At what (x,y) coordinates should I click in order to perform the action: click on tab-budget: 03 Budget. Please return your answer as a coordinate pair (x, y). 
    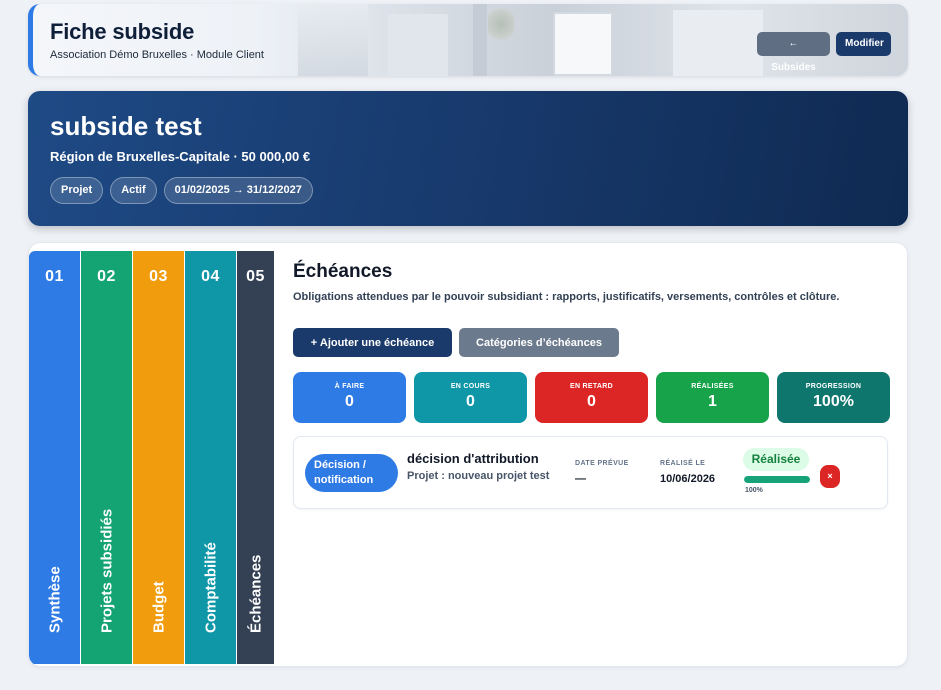
    Looking at the image, I should click on (158, 457).